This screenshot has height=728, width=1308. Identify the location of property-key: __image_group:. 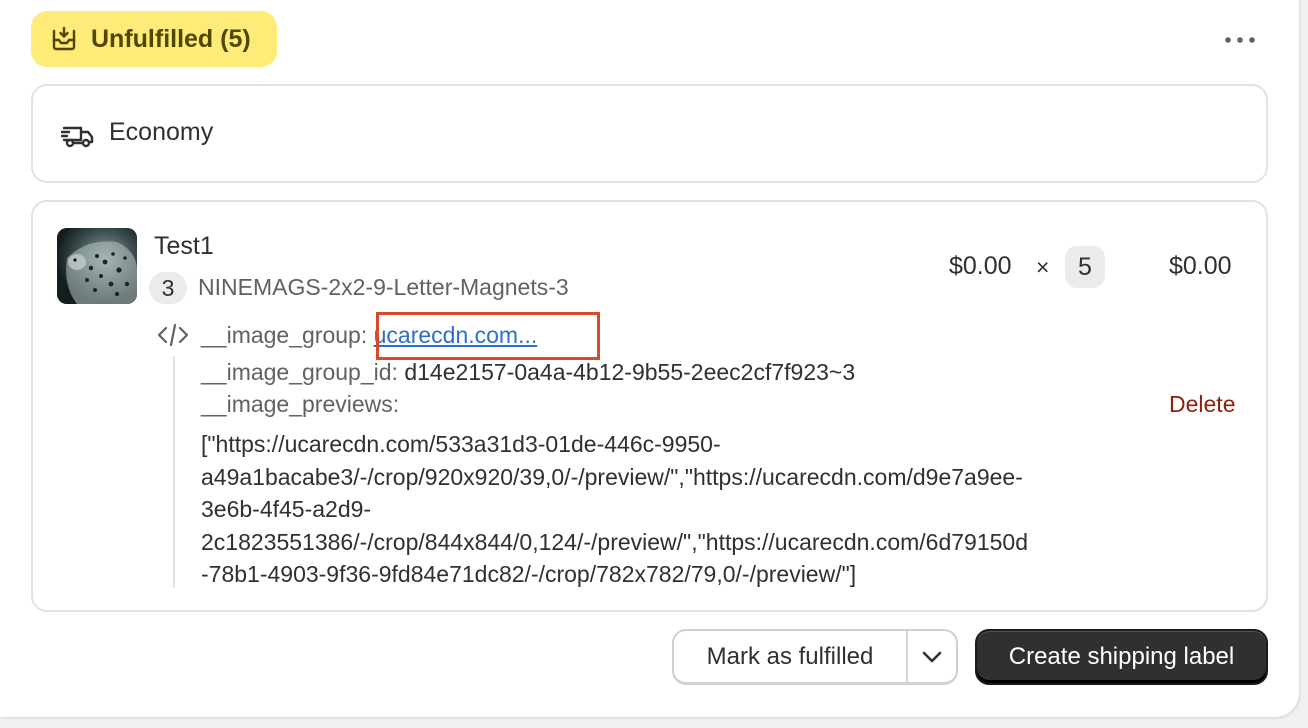
(284, 335).